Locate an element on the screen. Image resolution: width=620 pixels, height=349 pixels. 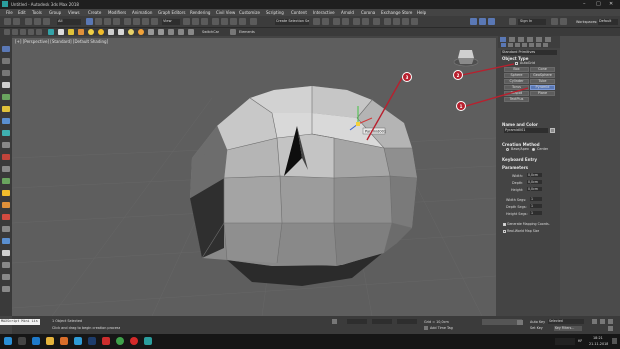
play-controls is located at coordinates (502, 322).